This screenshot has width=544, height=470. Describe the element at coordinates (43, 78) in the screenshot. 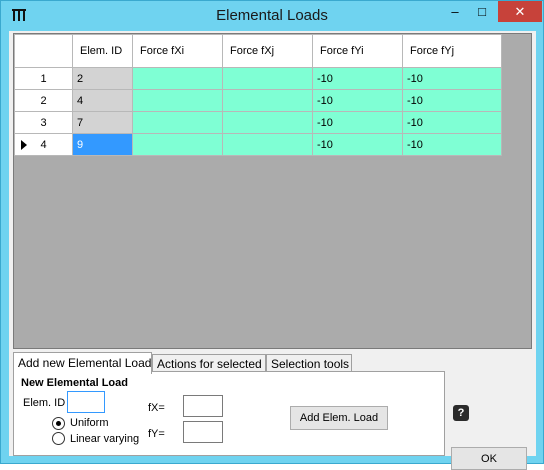

I see `row-header: 1` at that location.